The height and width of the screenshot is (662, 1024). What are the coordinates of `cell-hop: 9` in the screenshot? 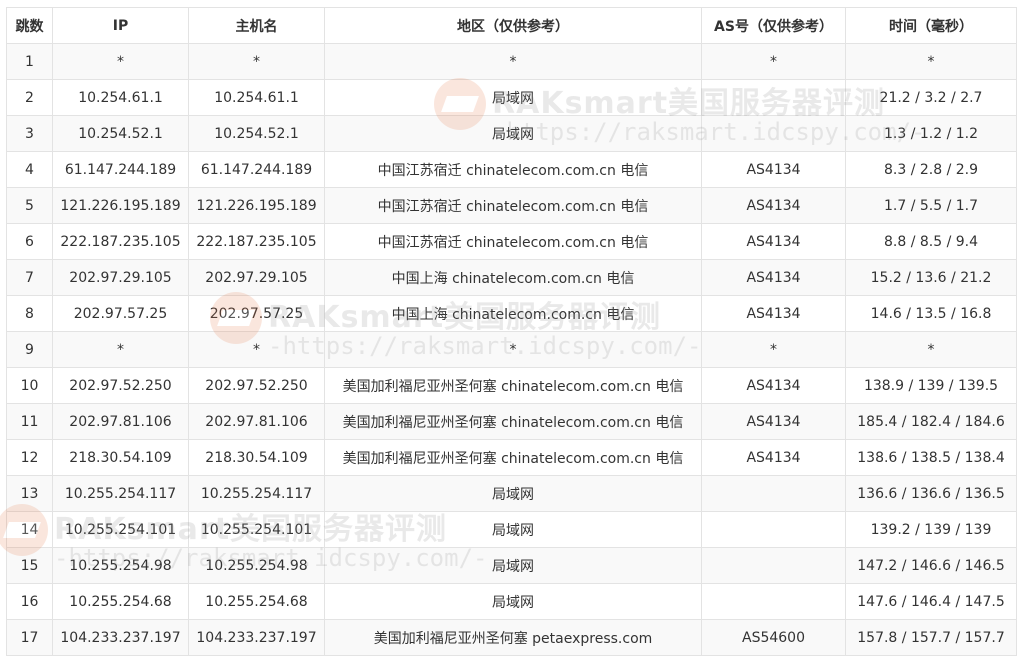 It's located at (29, 349).